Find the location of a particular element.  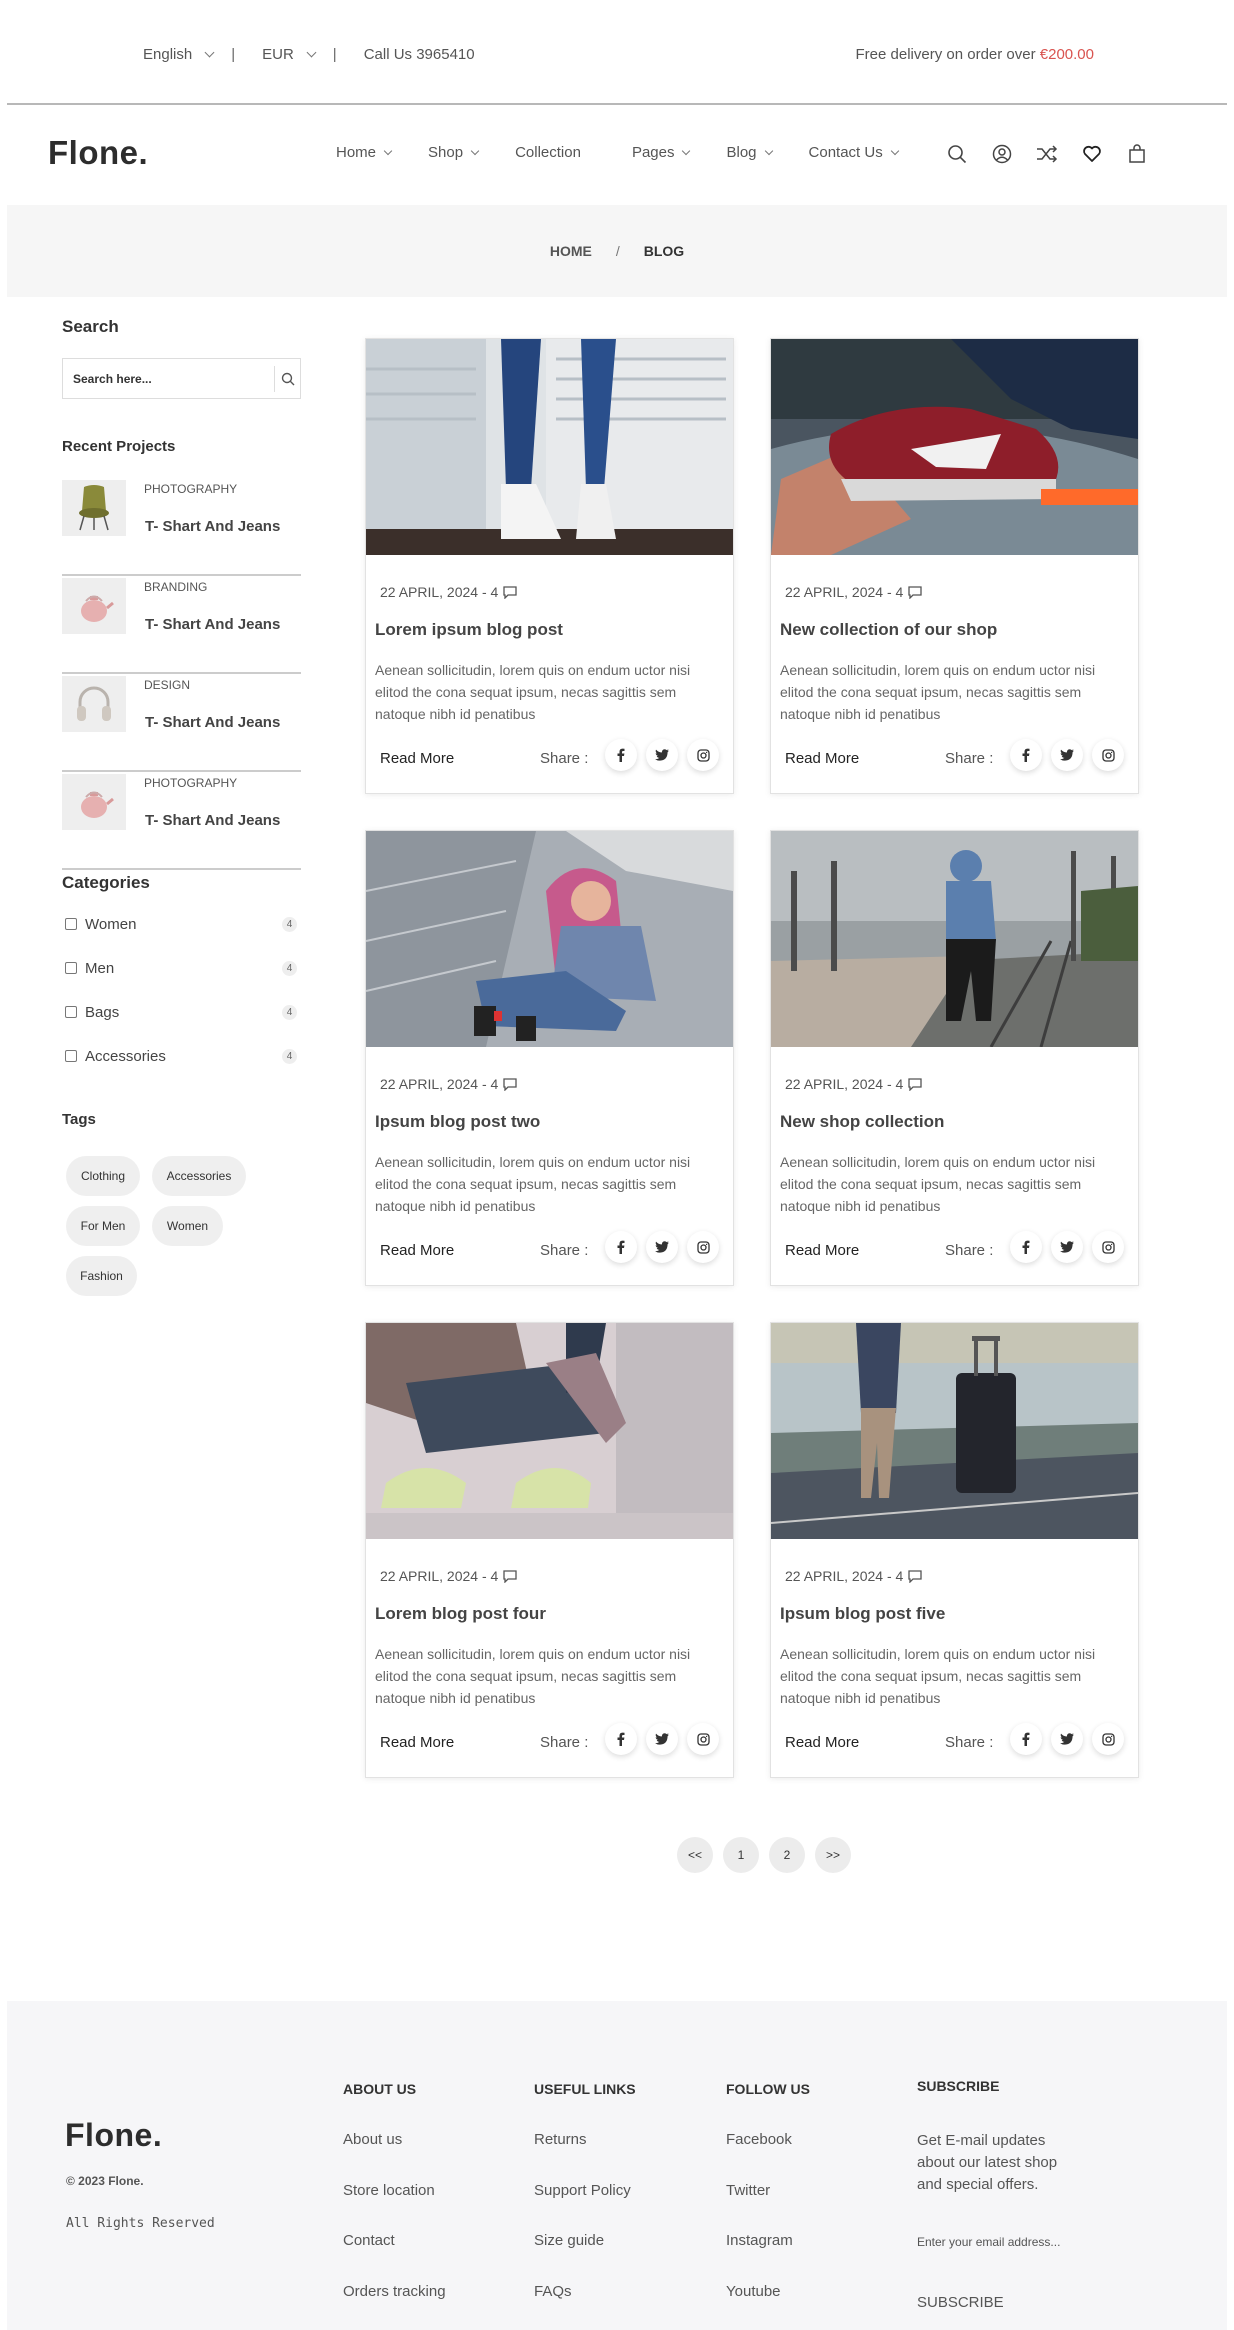

instagram-icon is located at coordinates (1108, 1247).